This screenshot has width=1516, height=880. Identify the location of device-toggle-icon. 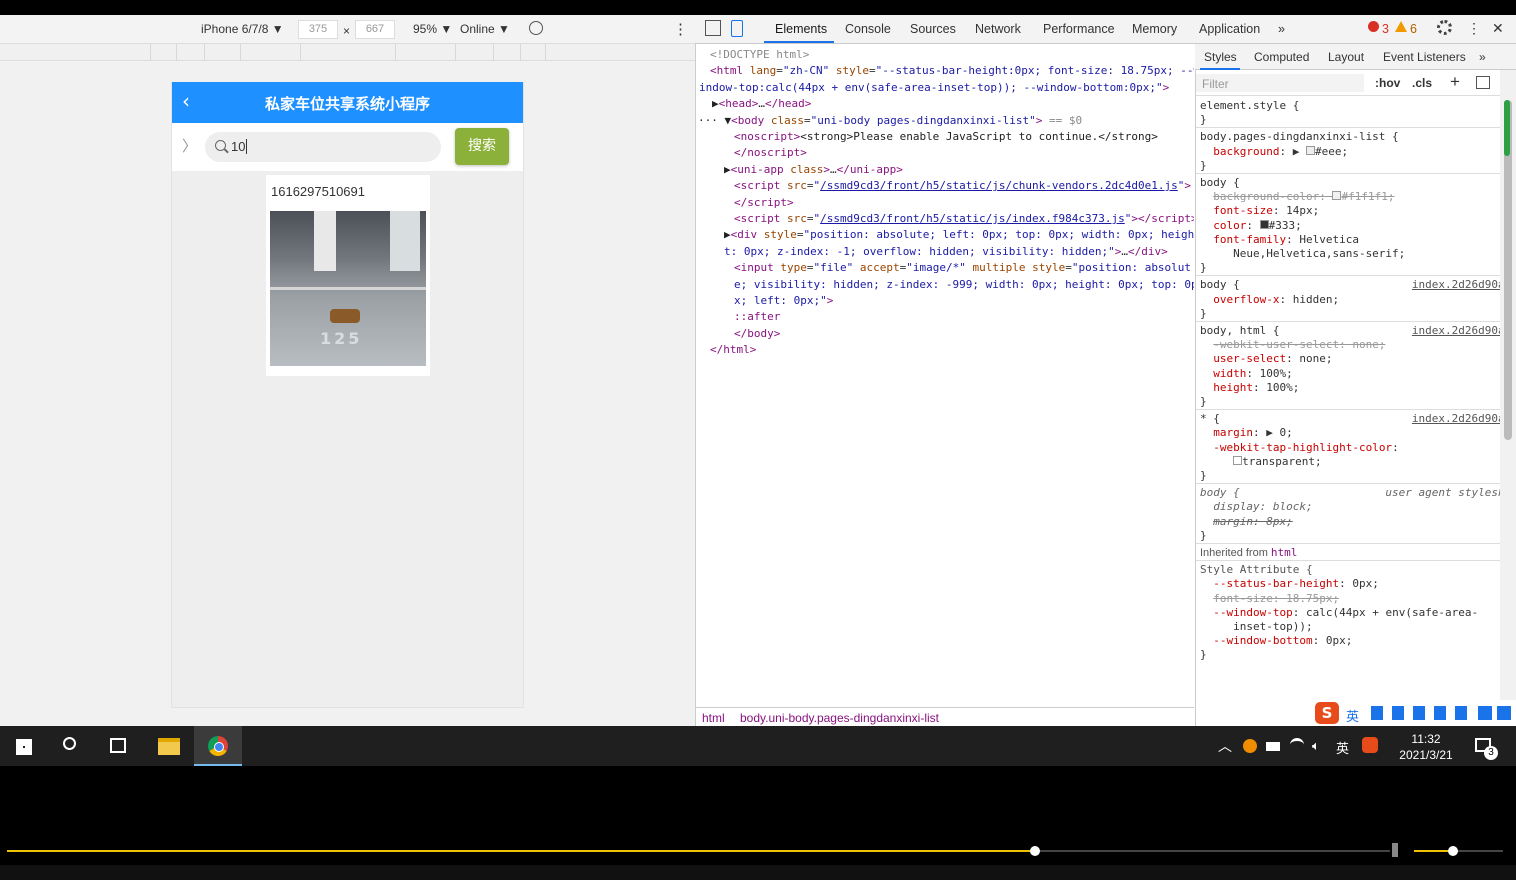
(737, 28).